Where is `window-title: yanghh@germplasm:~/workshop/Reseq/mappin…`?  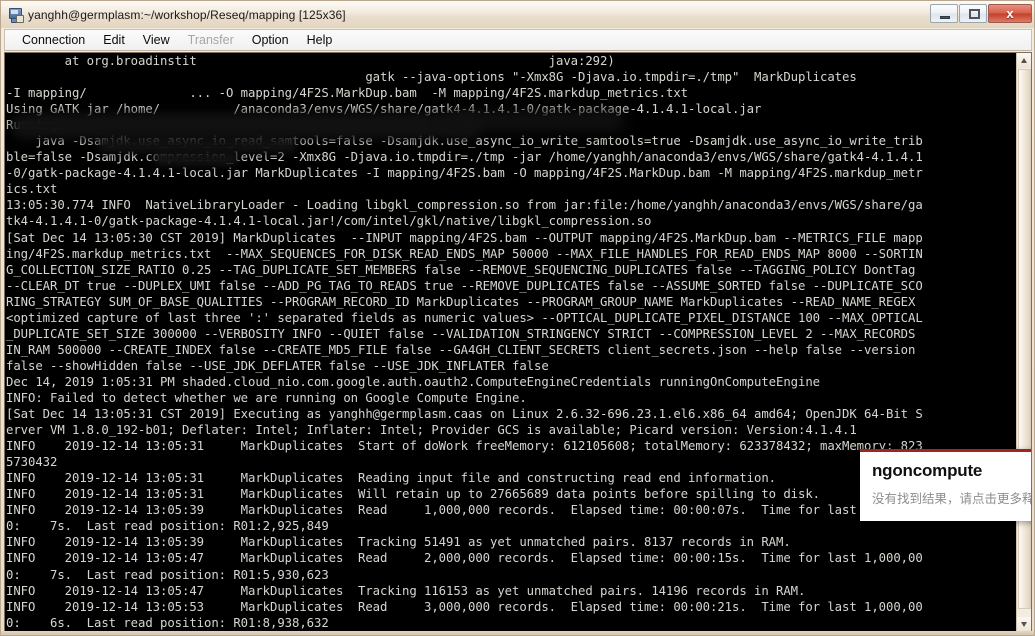 window-title: yanghh@germplasm:~/workshop/Reseq/mappin… is located at coordinates (187, 14).